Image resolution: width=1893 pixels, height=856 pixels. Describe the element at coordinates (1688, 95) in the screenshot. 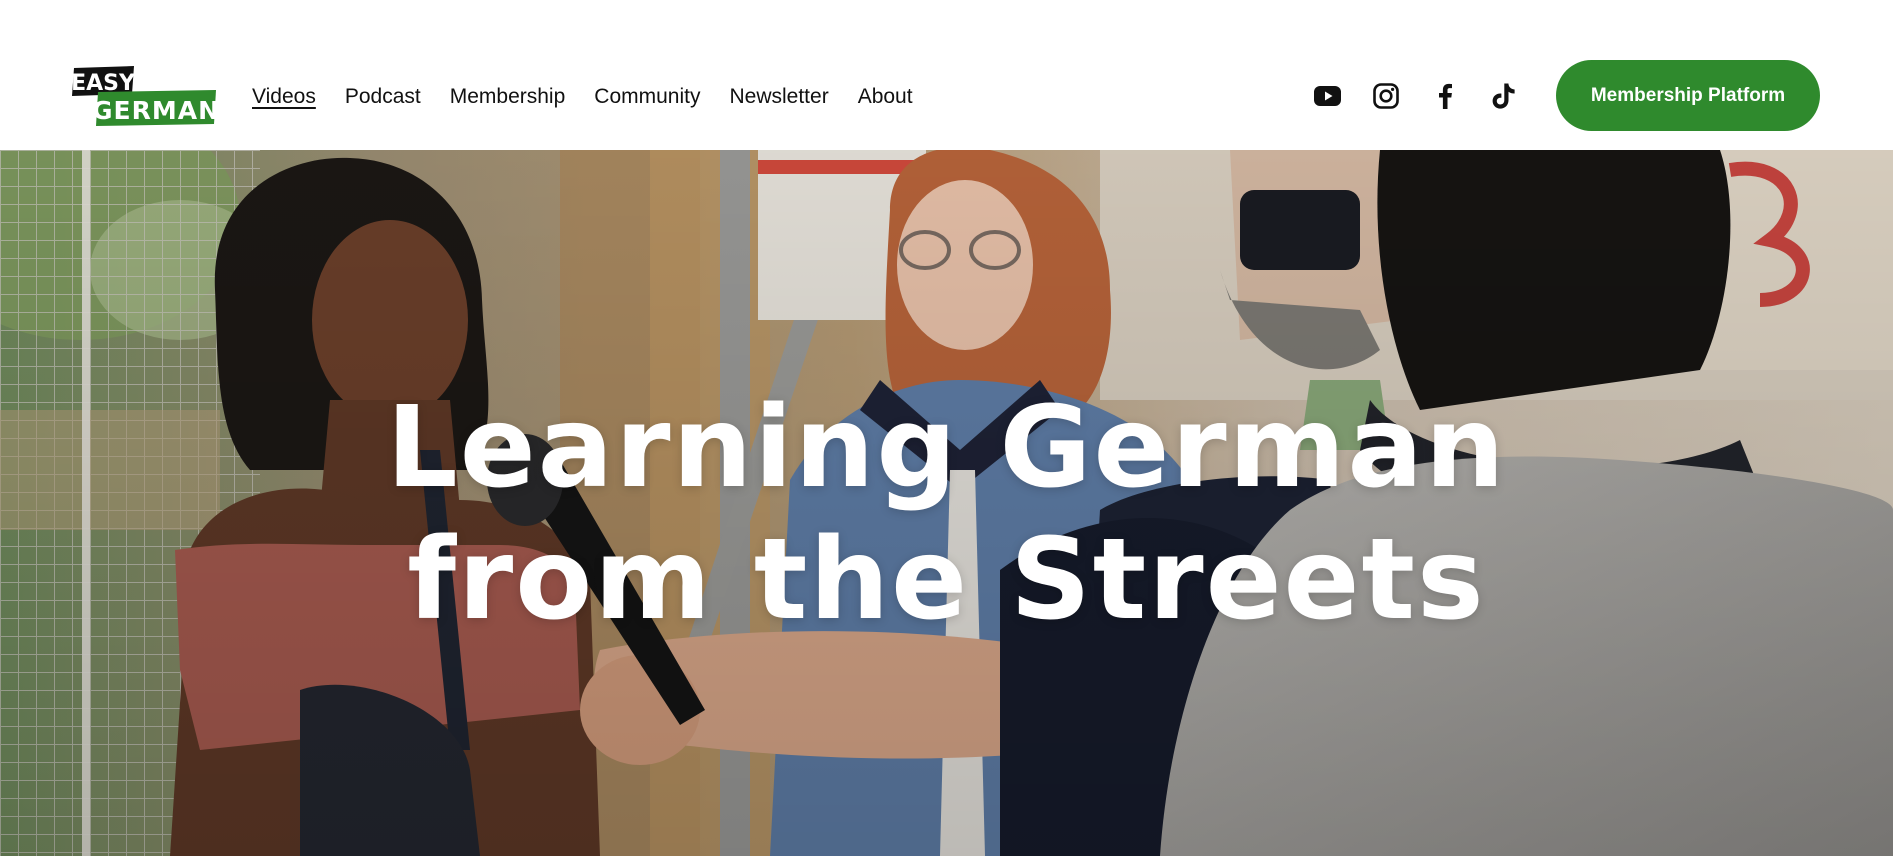

I see `membership-platform-button: Membership Platform` at that location.